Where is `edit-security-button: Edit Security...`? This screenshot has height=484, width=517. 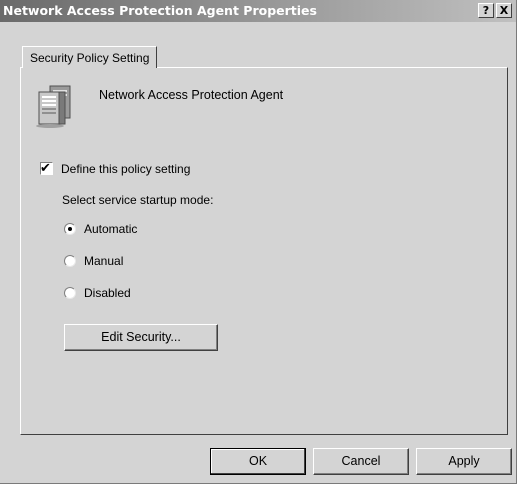
edit-security-button: Edit Security... is located at coordinates (141, 337).